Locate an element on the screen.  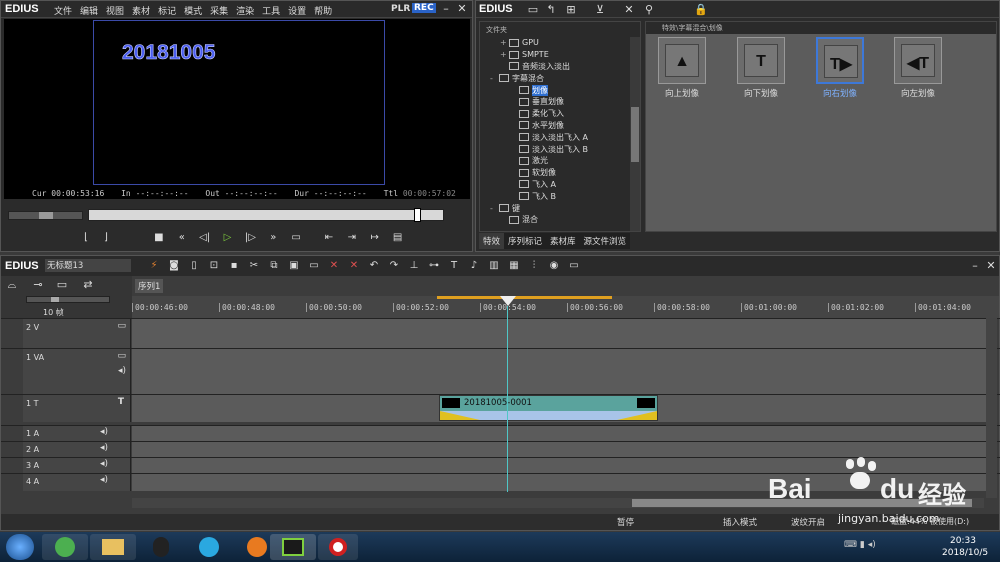
tree-item: - 字幕混合 is located at coordinates (556, 78).